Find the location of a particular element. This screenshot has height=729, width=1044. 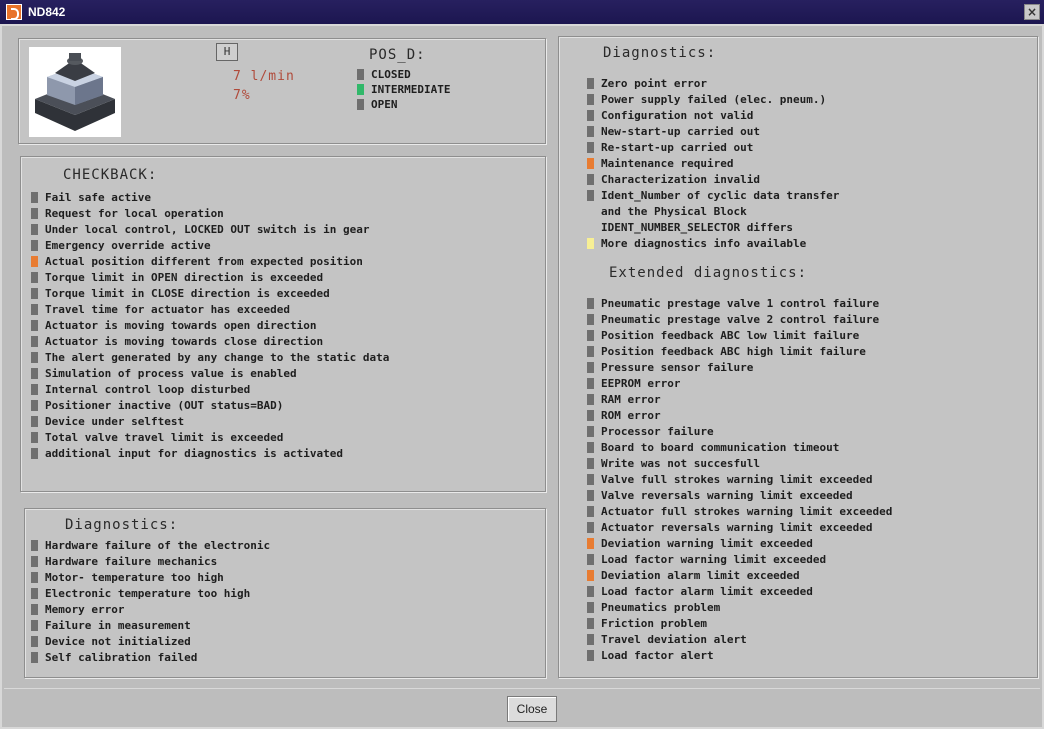

list-item: Request for local operation is located at coordinates (287, 213).